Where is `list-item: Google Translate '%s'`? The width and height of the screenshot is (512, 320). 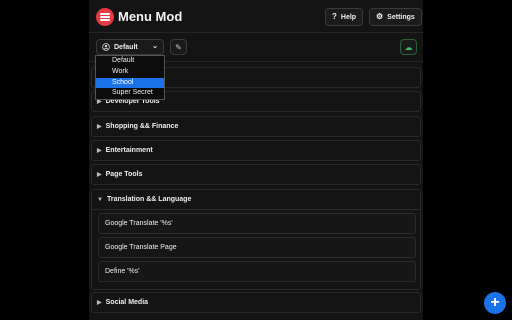
list-item: Google Translate '%s' is located at coordinates (257, 223).